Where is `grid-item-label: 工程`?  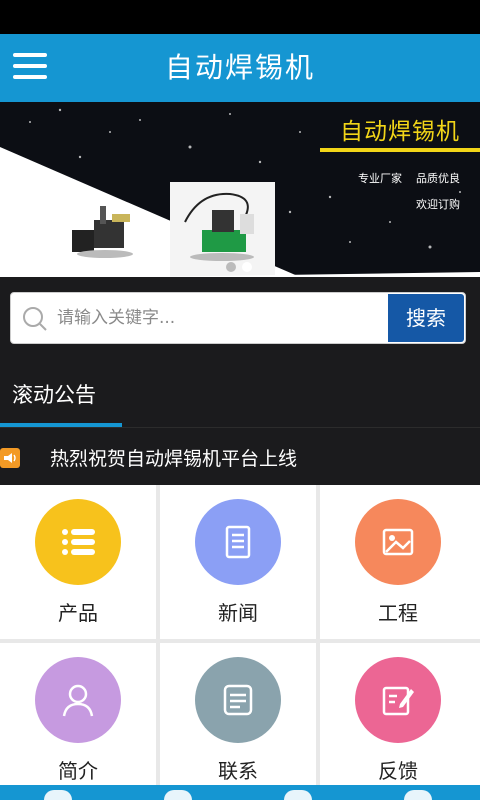
grid-item-label: 工程 is located at coordinates (398, 613).